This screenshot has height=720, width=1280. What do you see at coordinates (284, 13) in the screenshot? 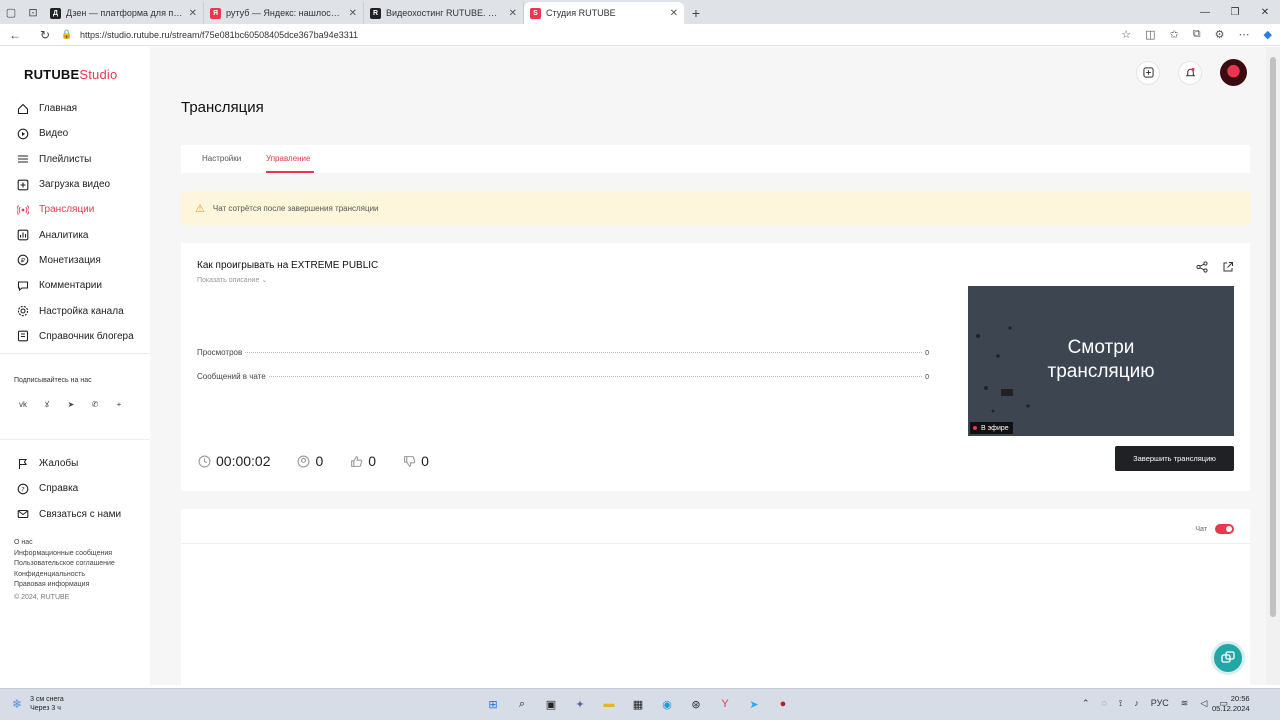
I see `browser-tab: Я рутуб — Яндекс: нашлось 1 млн ✕` at bounding box center [284, 13].